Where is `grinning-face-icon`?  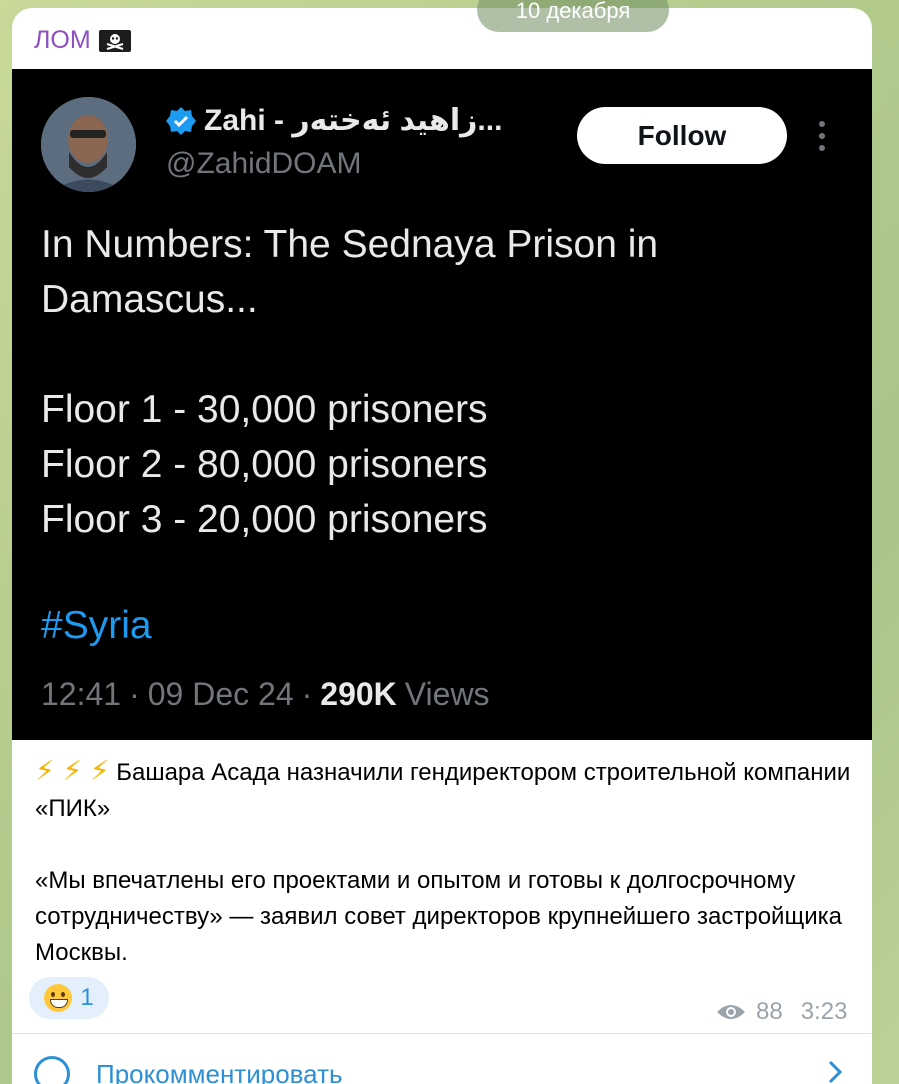
grinning-face-icon is located at coordinates (58, 998).